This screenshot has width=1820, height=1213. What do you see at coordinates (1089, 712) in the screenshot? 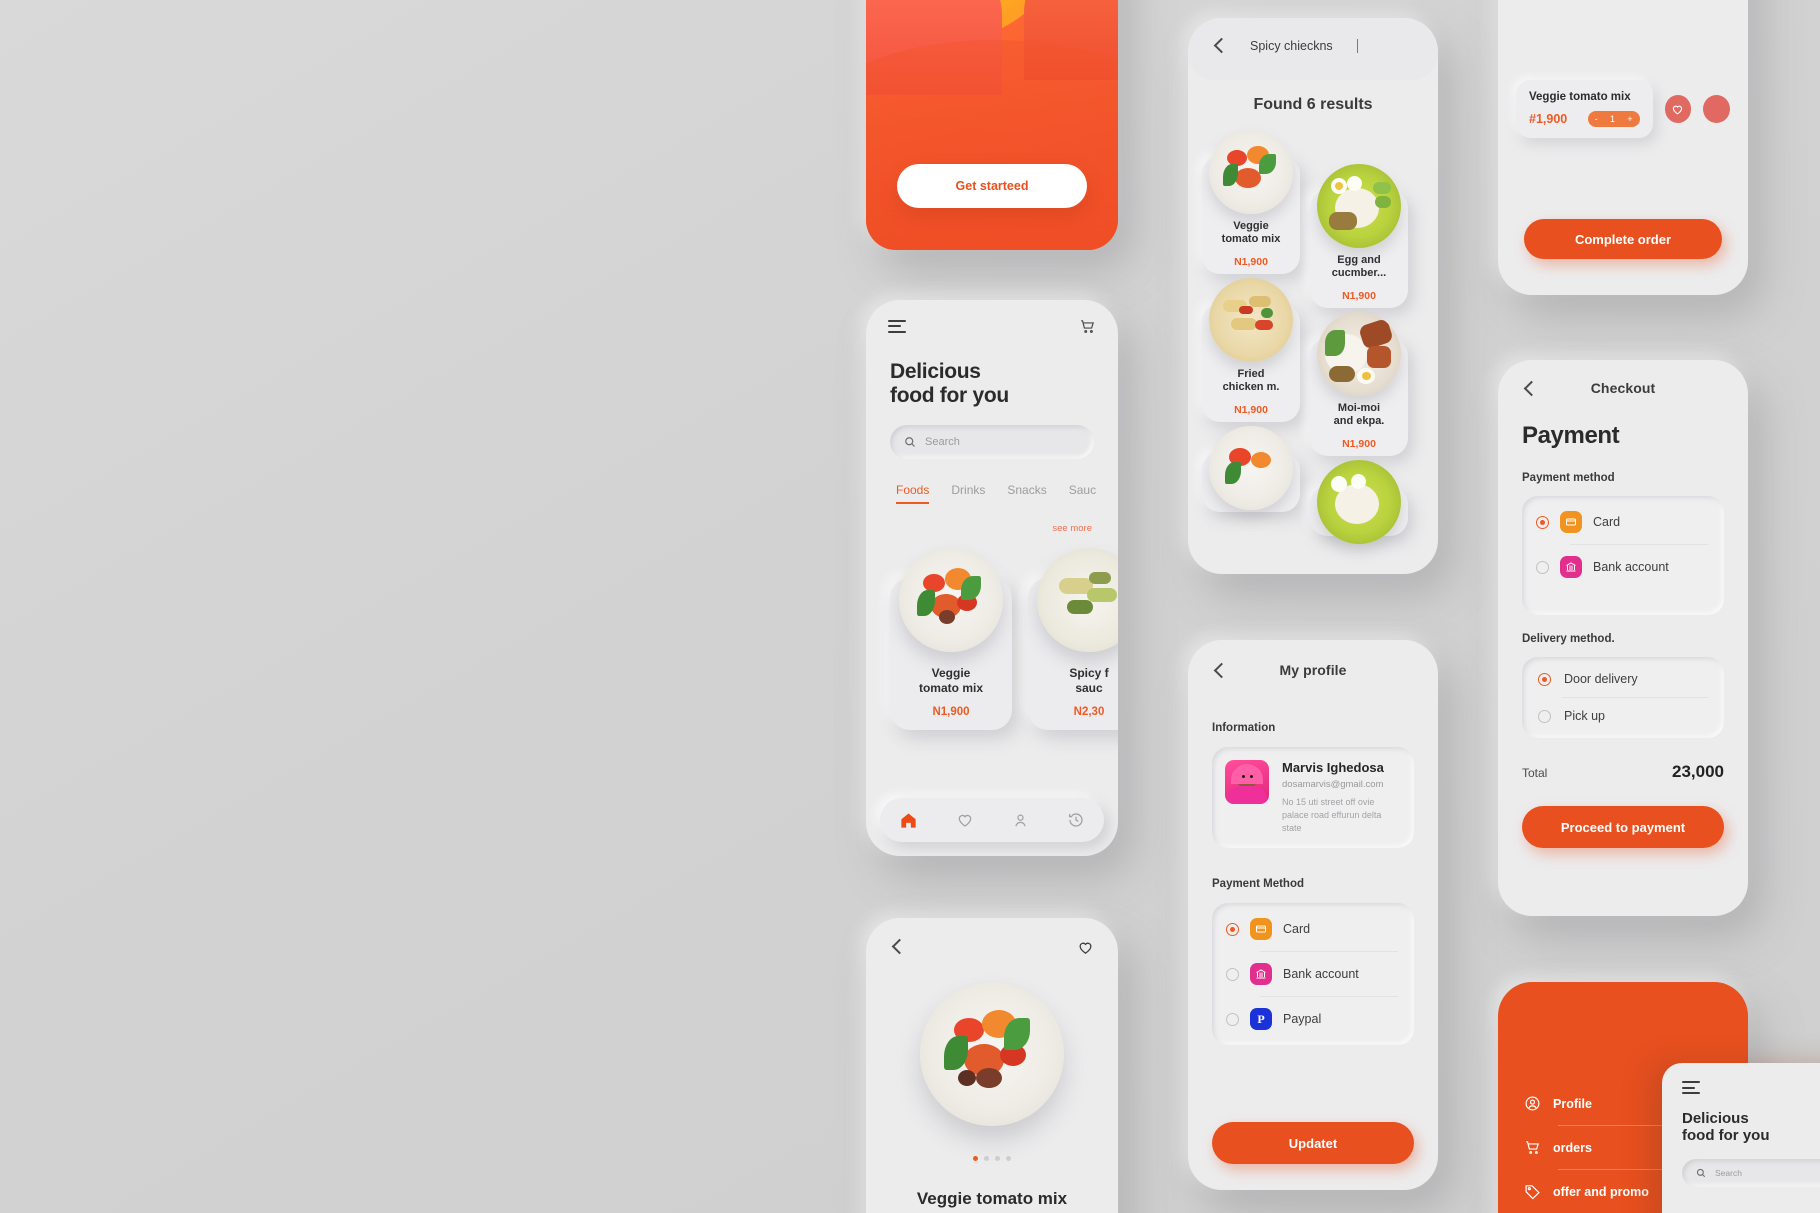
I see `food-card-price: N2,30` at bounding box center [1089, 712].